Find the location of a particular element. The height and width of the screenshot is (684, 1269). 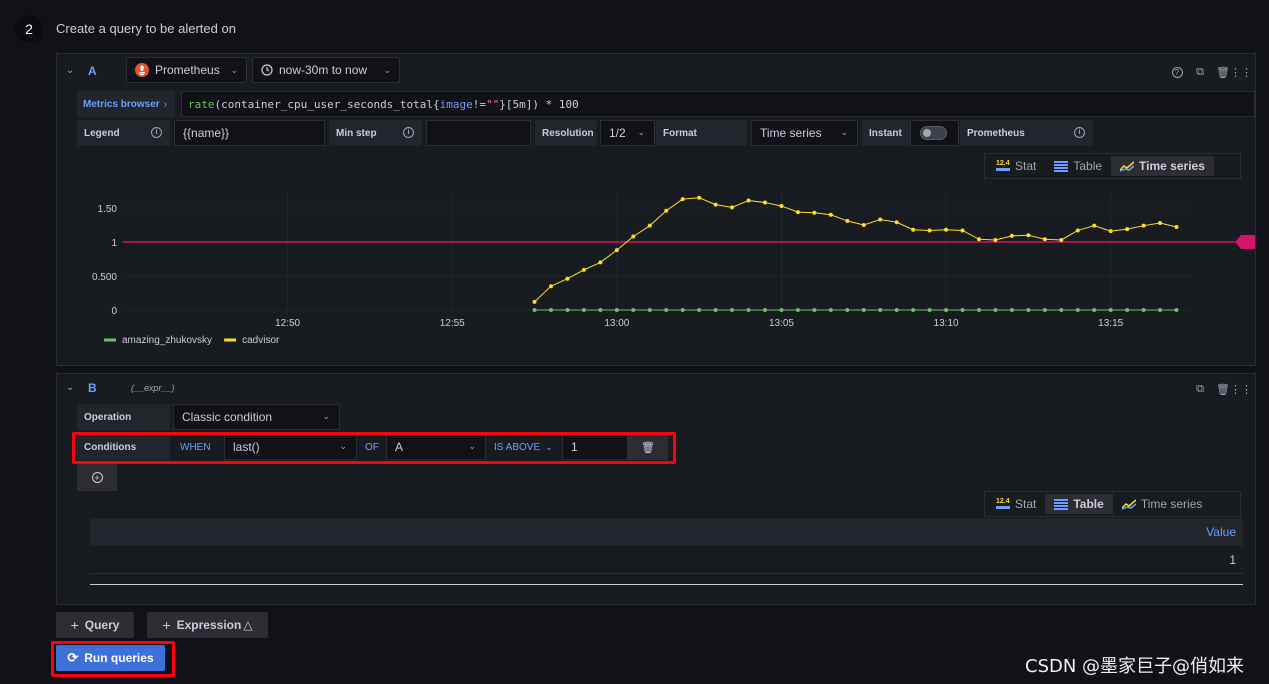

table-cell-value: 1 is located at coordinates (1232, 560).